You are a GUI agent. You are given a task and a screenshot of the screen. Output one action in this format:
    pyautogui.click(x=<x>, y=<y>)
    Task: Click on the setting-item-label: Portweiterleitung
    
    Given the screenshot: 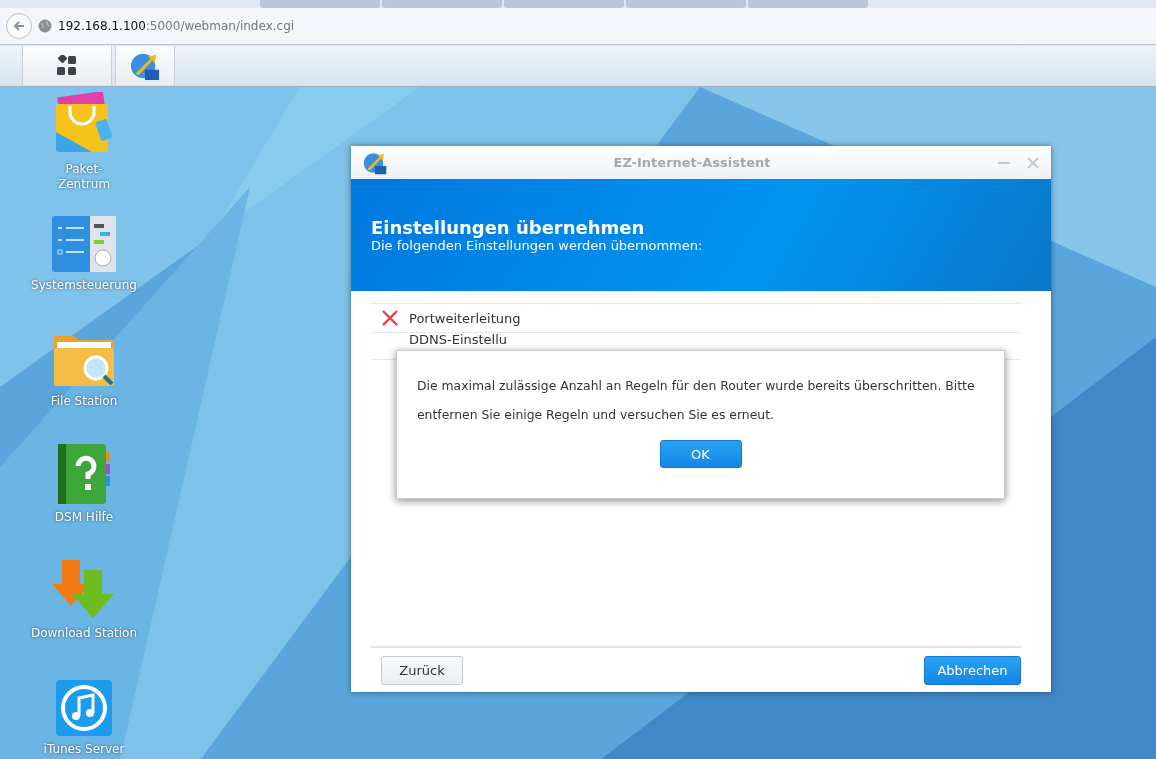 What is the action you would take?
    pyautogui.click(x=465, y=318)
    